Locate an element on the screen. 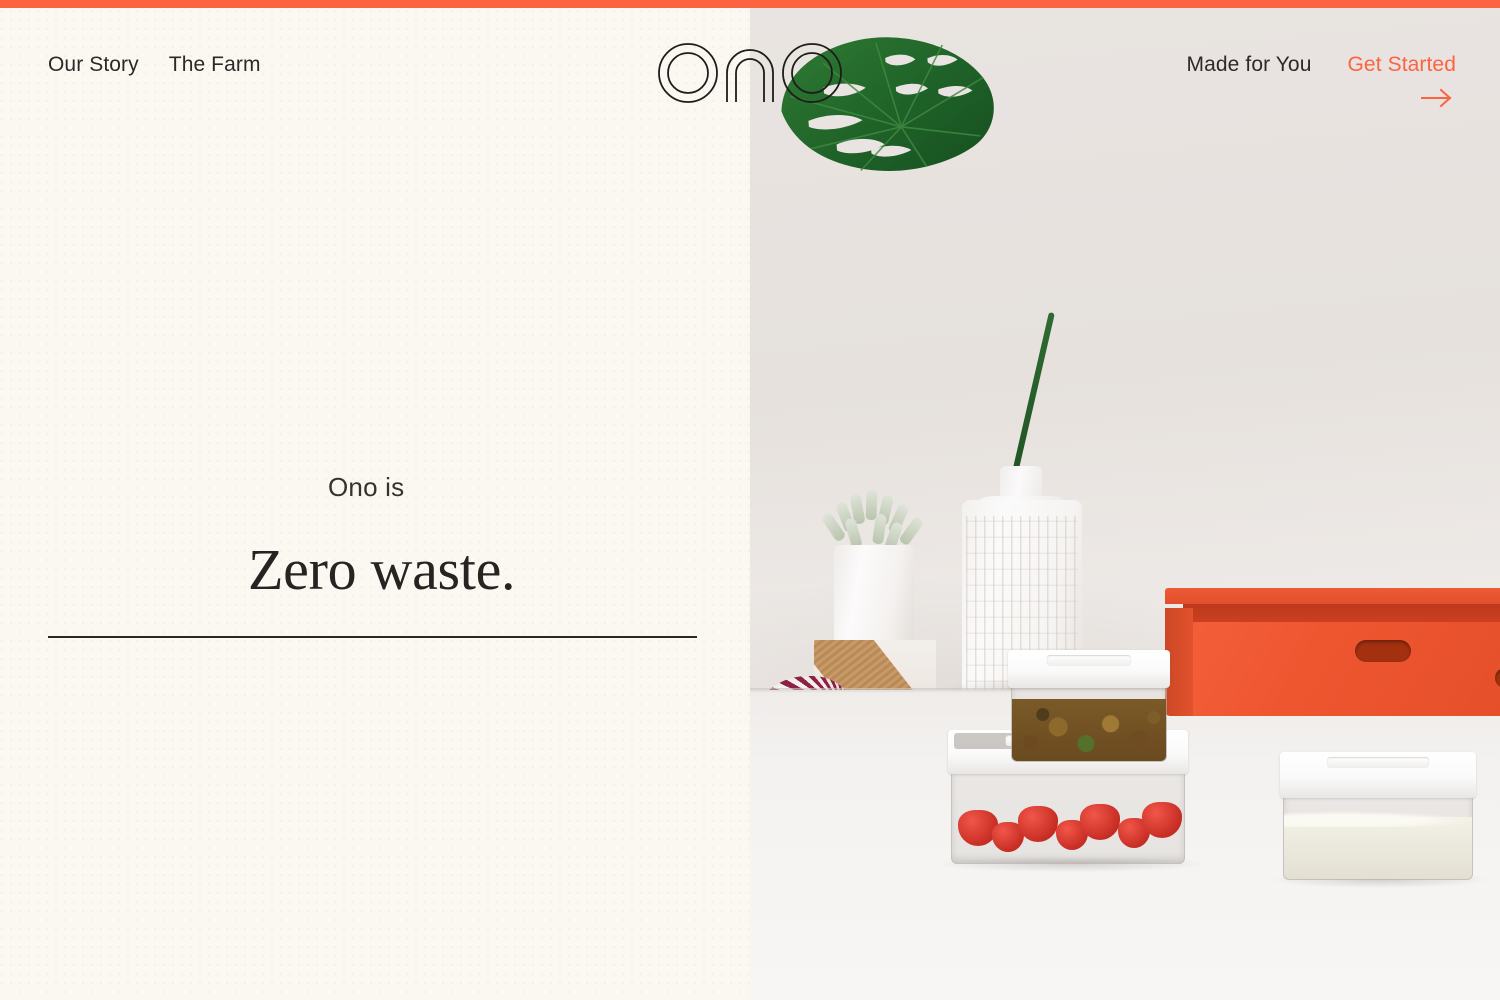  hero-divider-rule is located at coordinates (372, 637).